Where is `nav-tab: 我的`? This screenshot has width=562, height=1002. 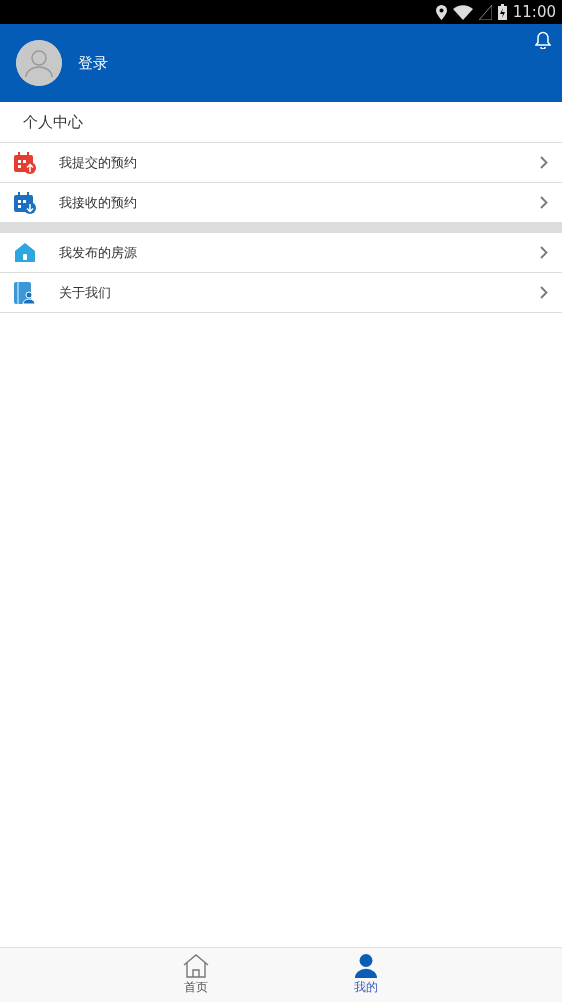 nav-tab: 我的 is located at coordinates (366, 975).